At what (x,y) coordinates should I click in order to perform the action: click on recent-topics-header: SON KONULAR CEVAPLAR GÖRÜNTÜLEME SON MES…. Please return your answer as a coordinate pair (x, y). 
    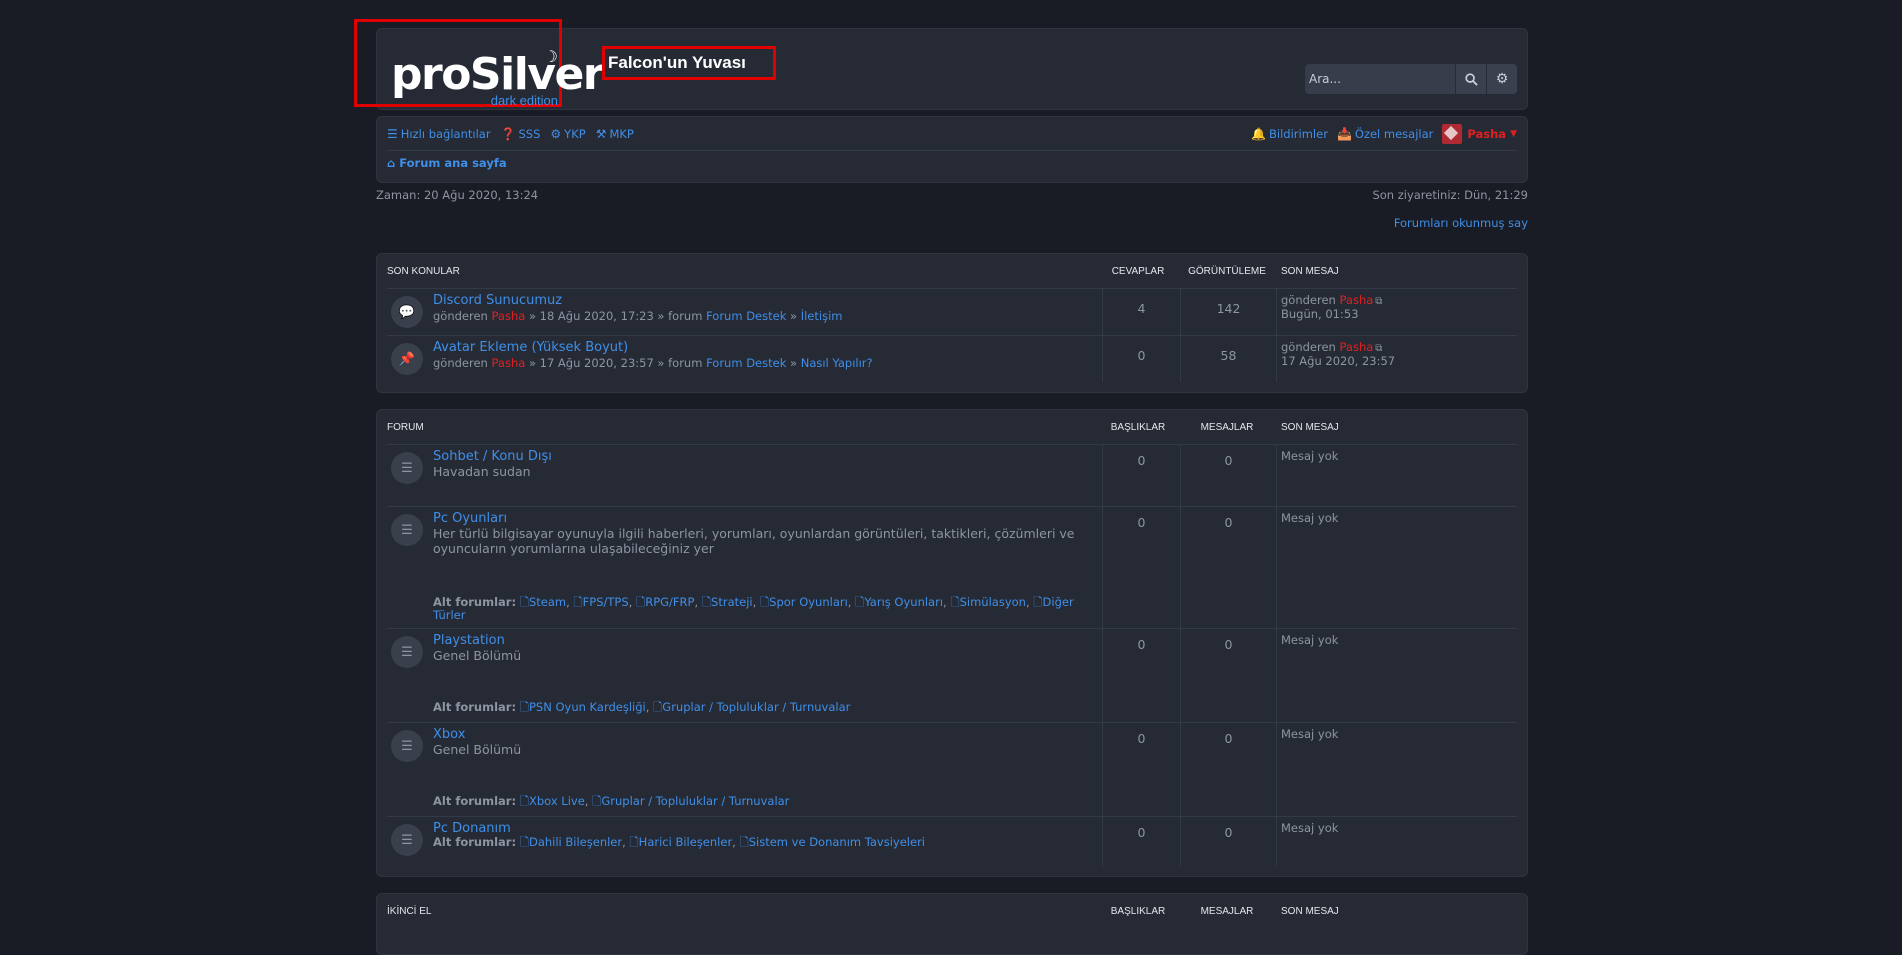
    Looking at the image, I should click on (952, 271).